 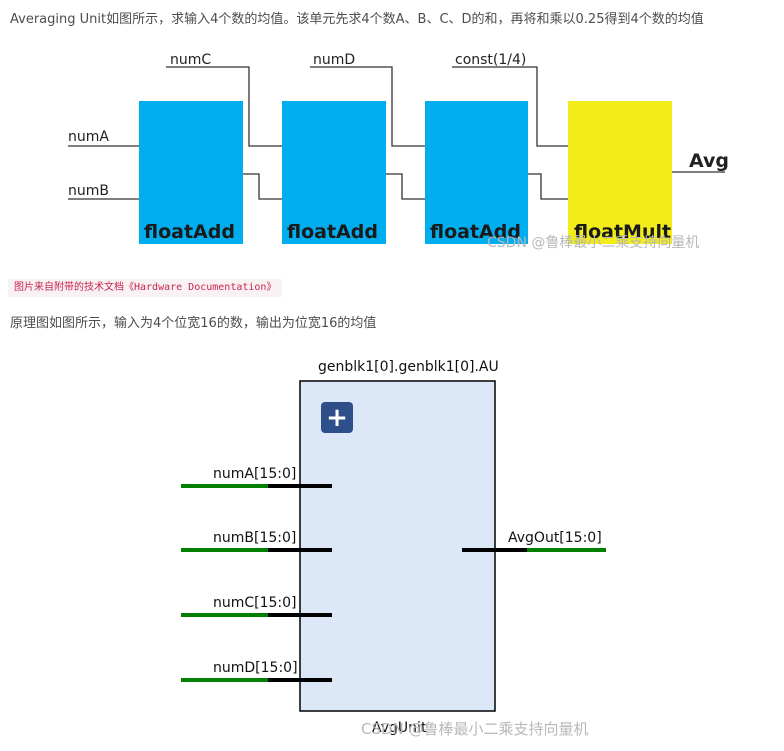 What do you see at coordinates (332, 232) in the screenshot?
I see `floatadd-label-2: floatAdd` at bounding box center [332, 232].